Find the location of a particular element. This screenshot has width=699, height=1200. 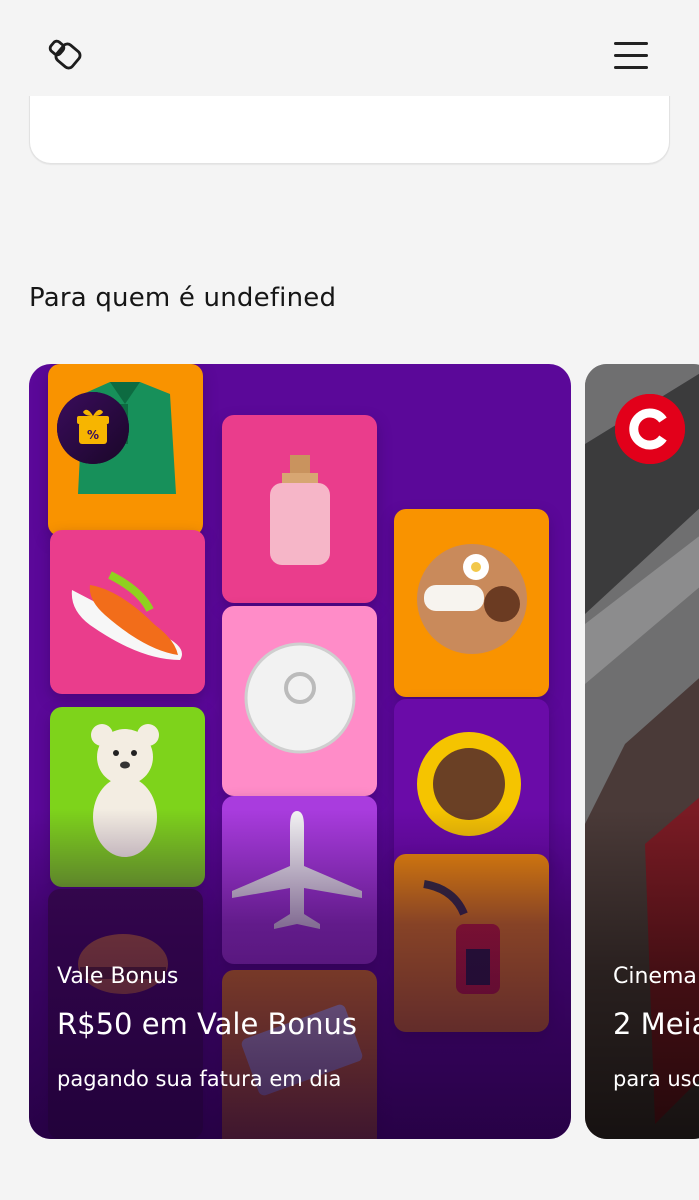

cinema-c-logo-icon is located at coordinates (650, 429).